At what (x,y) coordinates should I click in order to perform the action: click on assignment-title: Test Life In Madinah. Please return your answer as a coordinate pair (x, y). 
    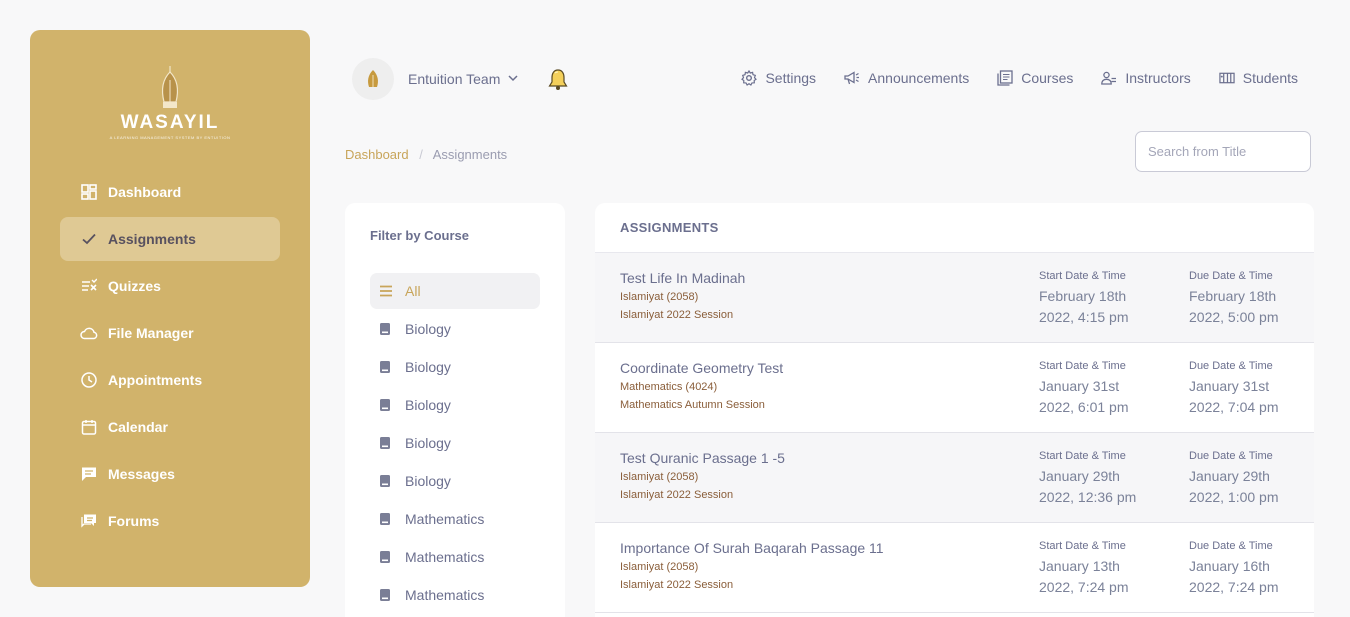
    Looking at the image, I should click on (682, 278).